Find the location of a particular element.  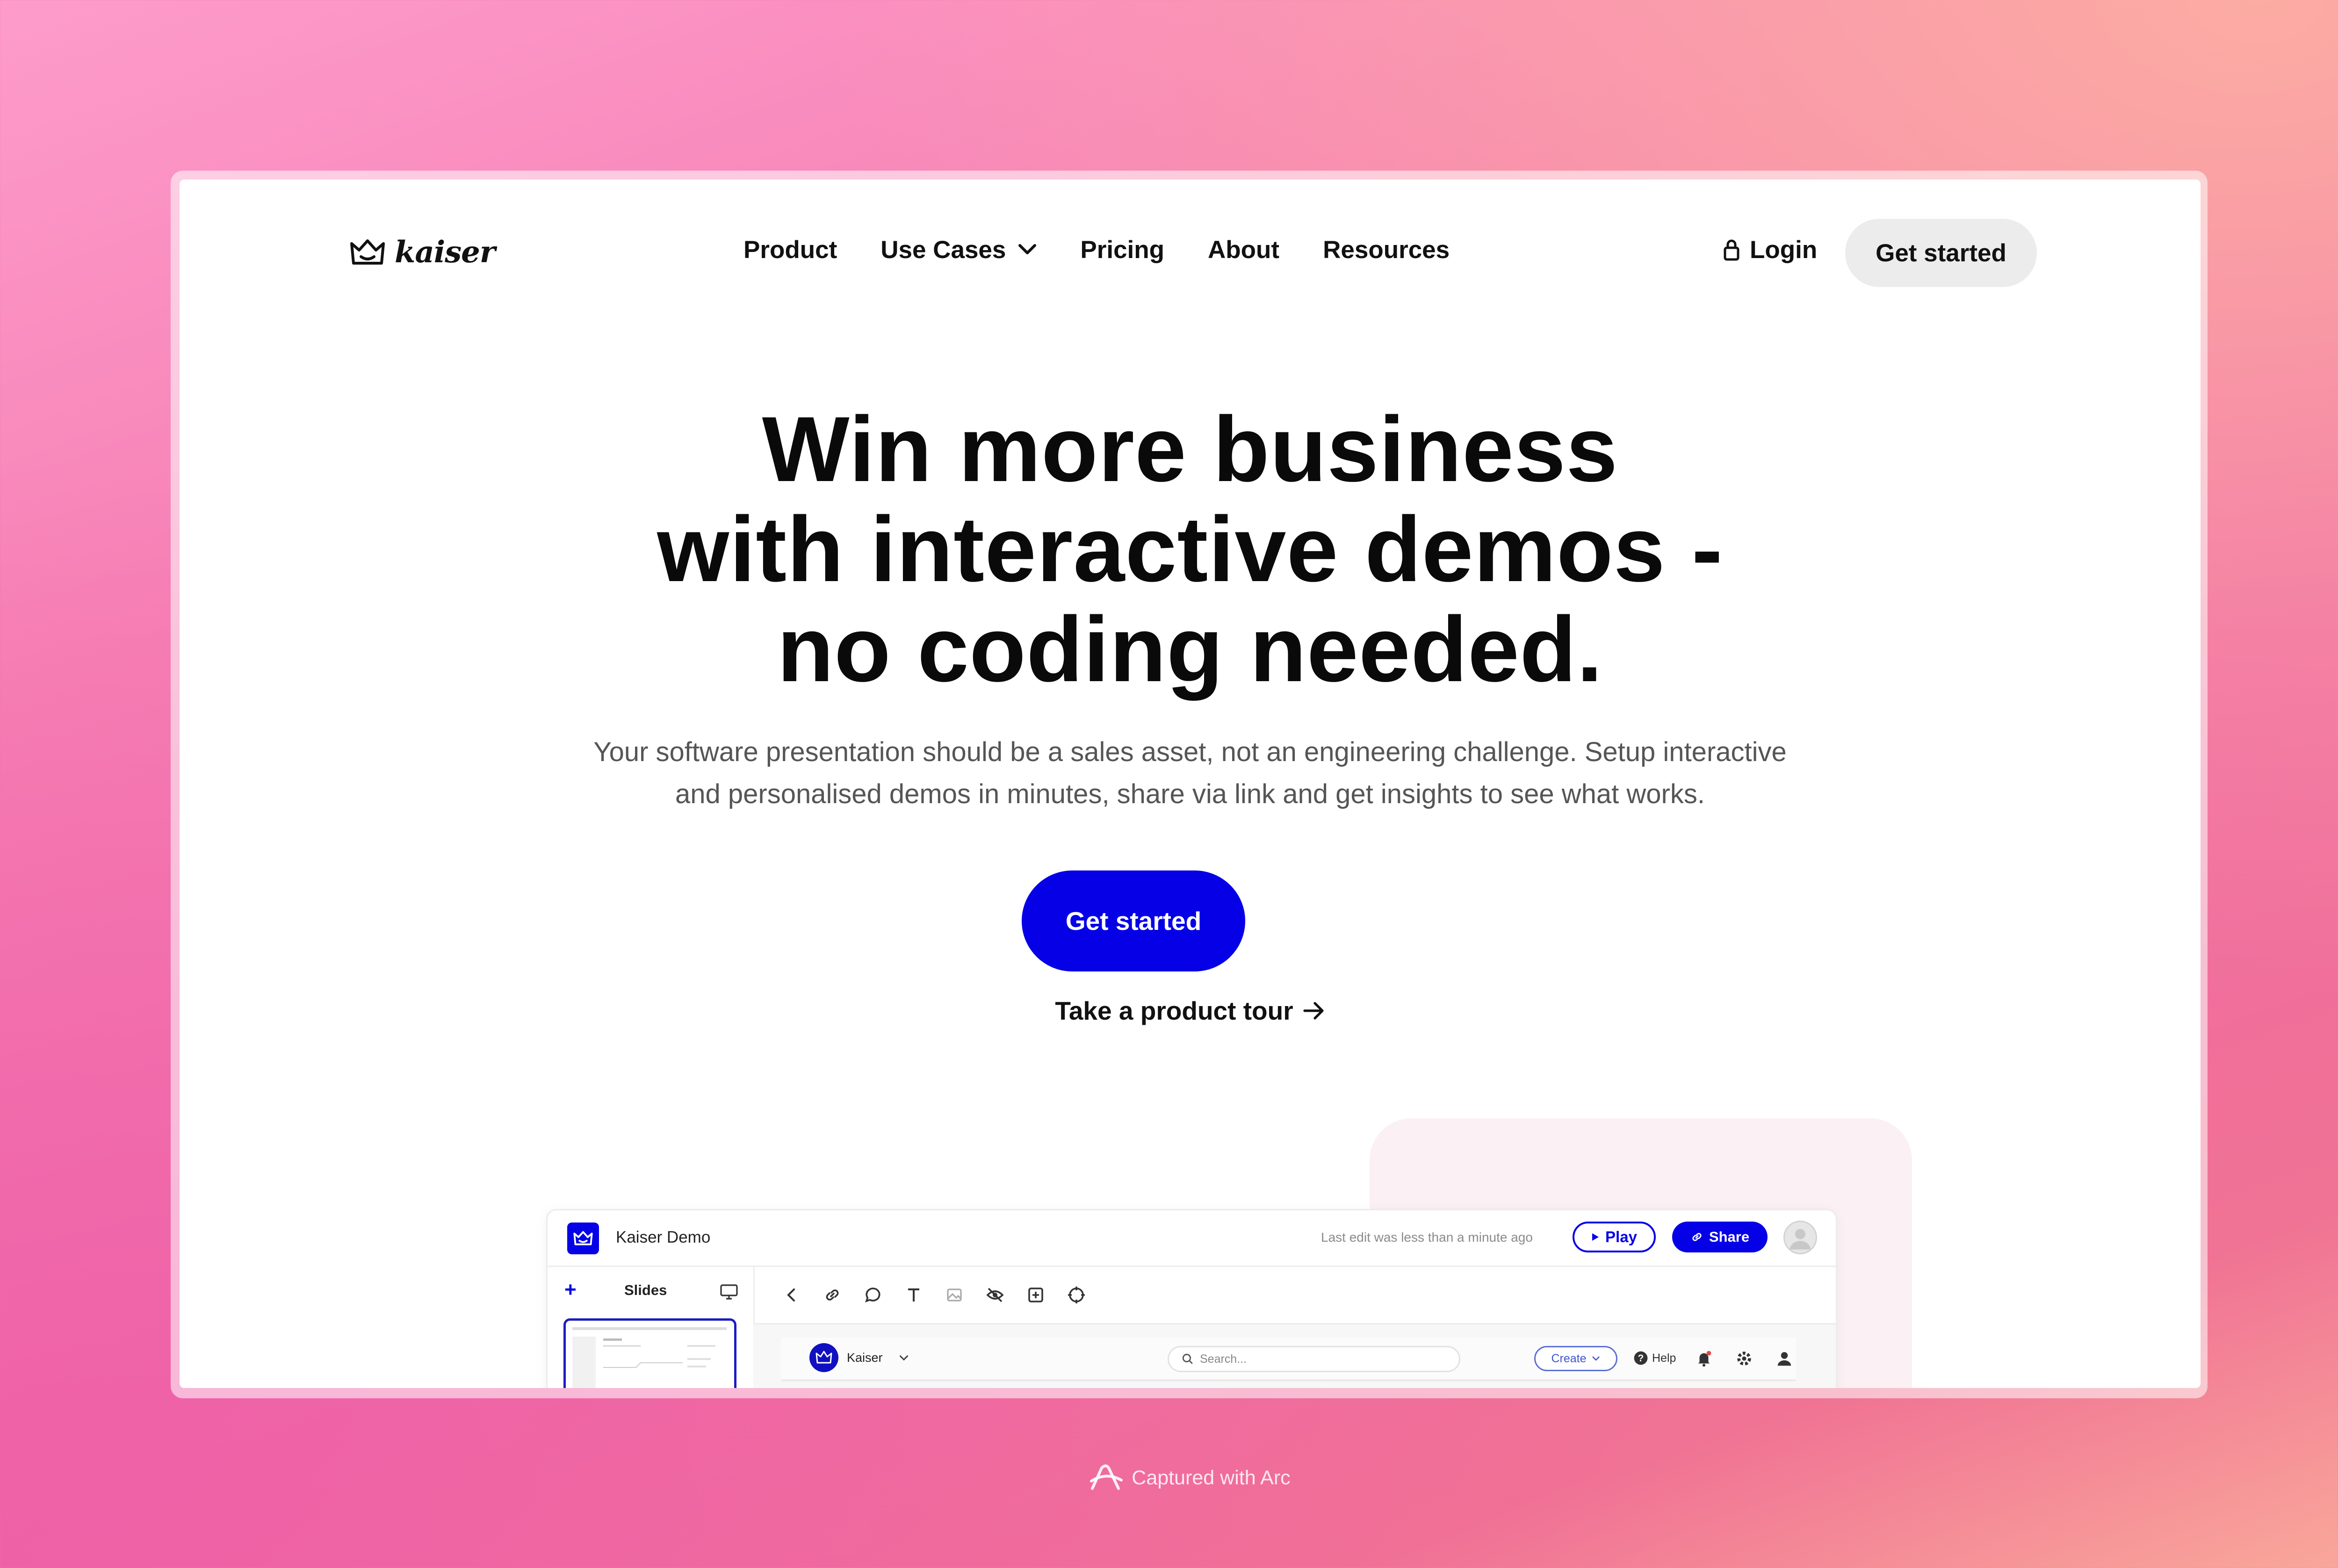

nav-item-about: About is located at coordinates (1244, 250).